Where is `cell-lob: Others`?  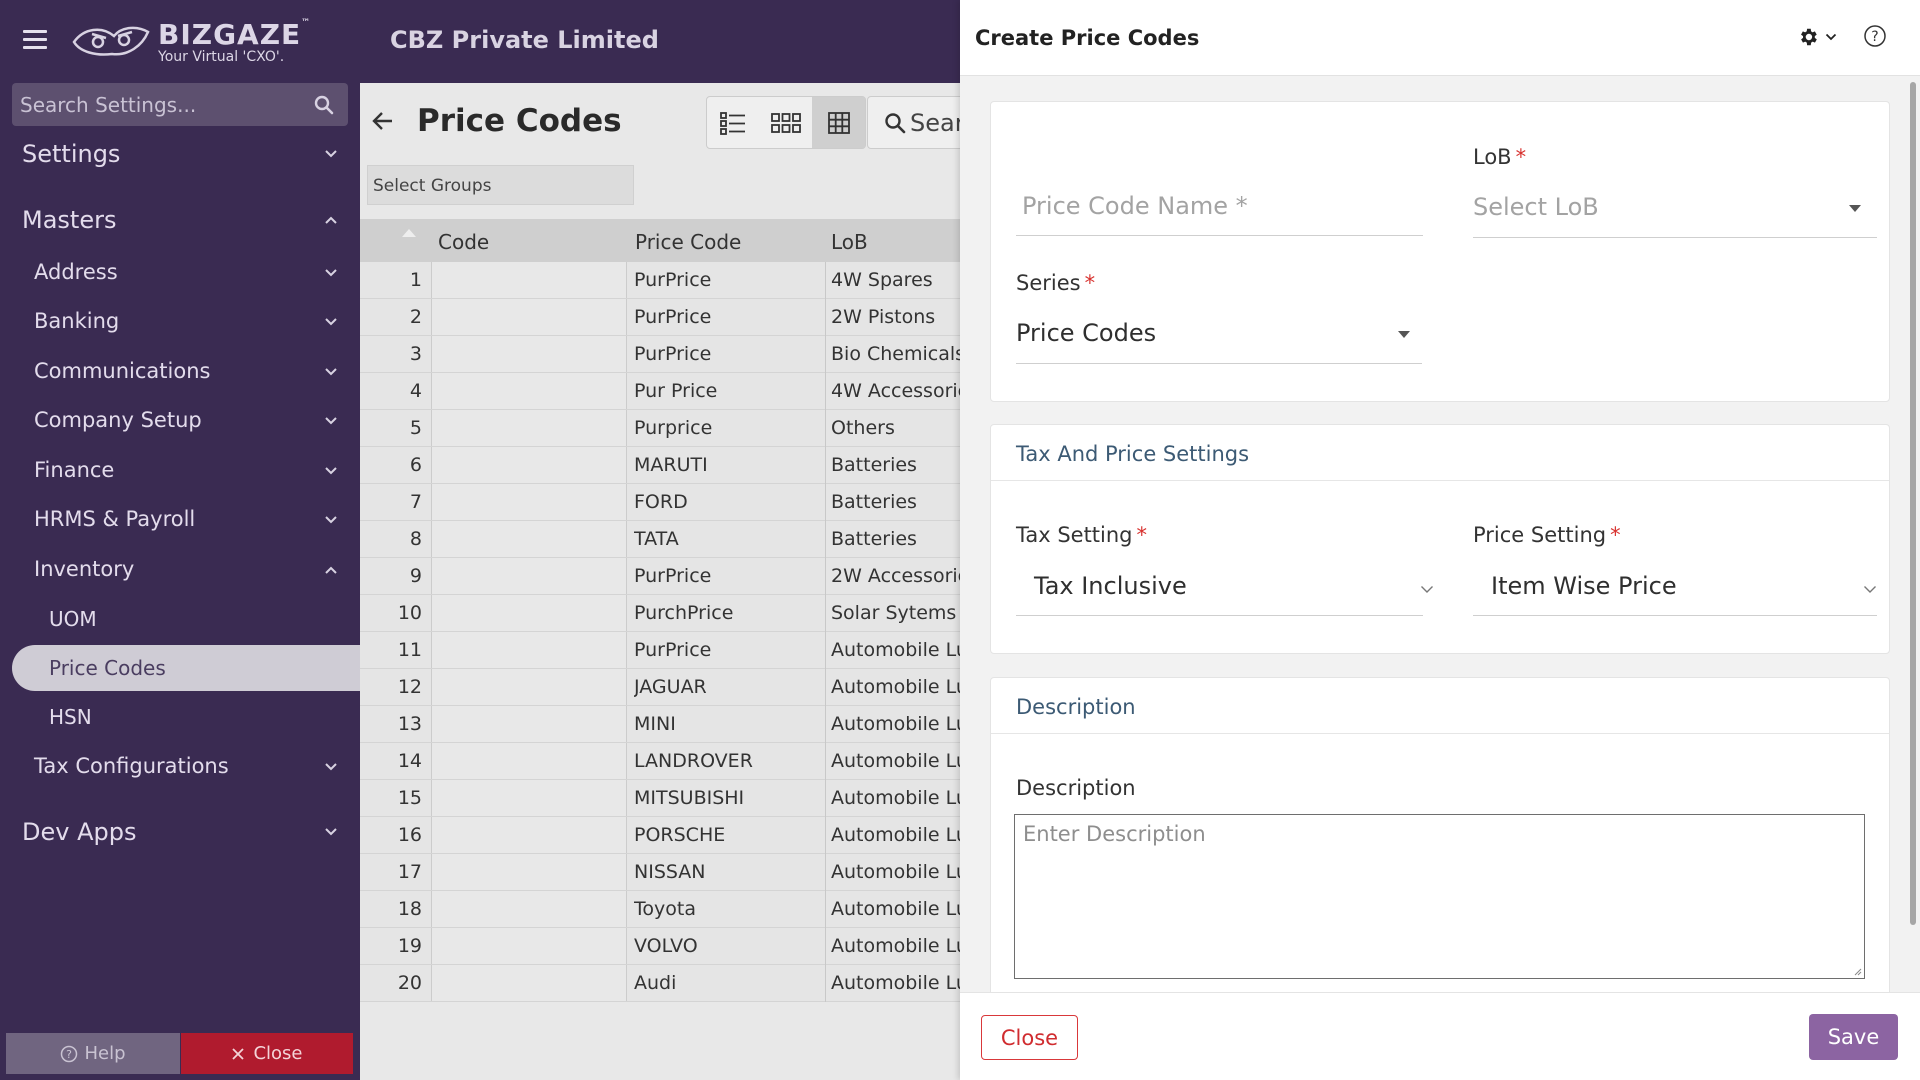
cell-lob: Others is located at coordinates (863, 428).